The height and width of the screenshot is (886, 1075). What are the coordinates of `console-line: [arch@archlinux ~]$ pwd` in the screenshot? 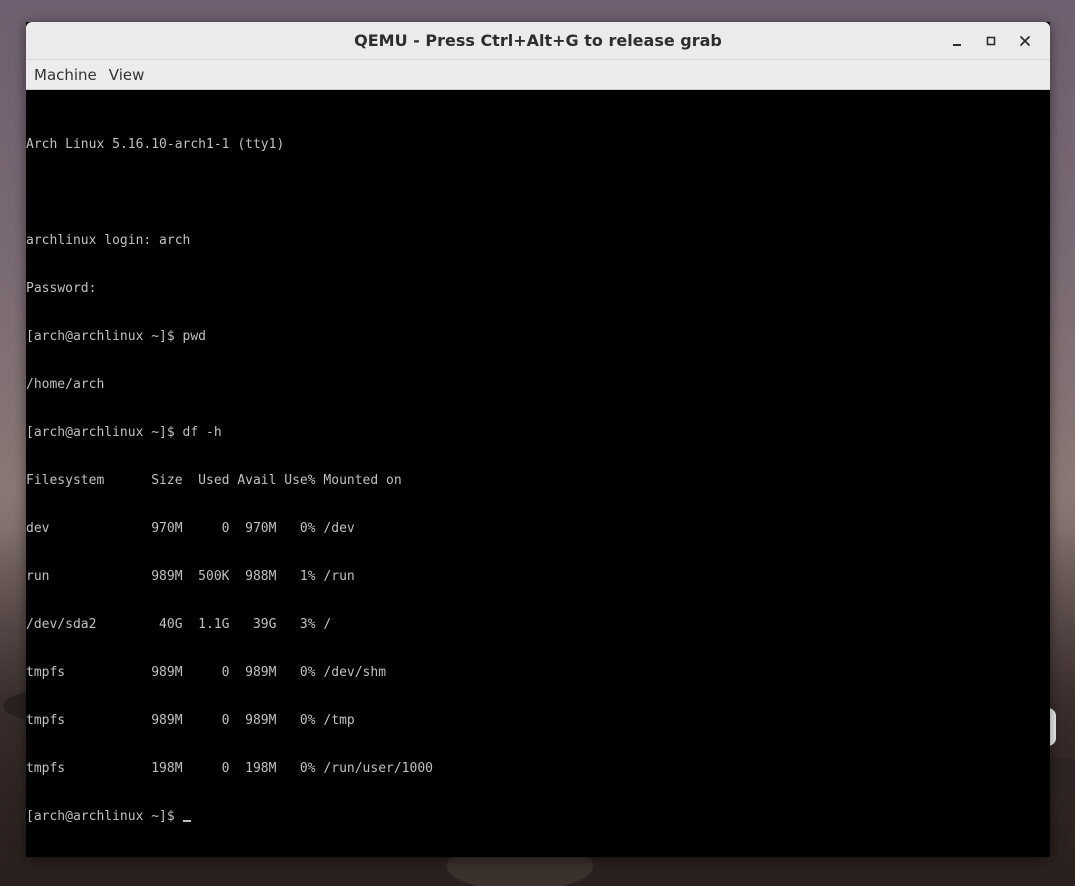 It's located at (116, 336).